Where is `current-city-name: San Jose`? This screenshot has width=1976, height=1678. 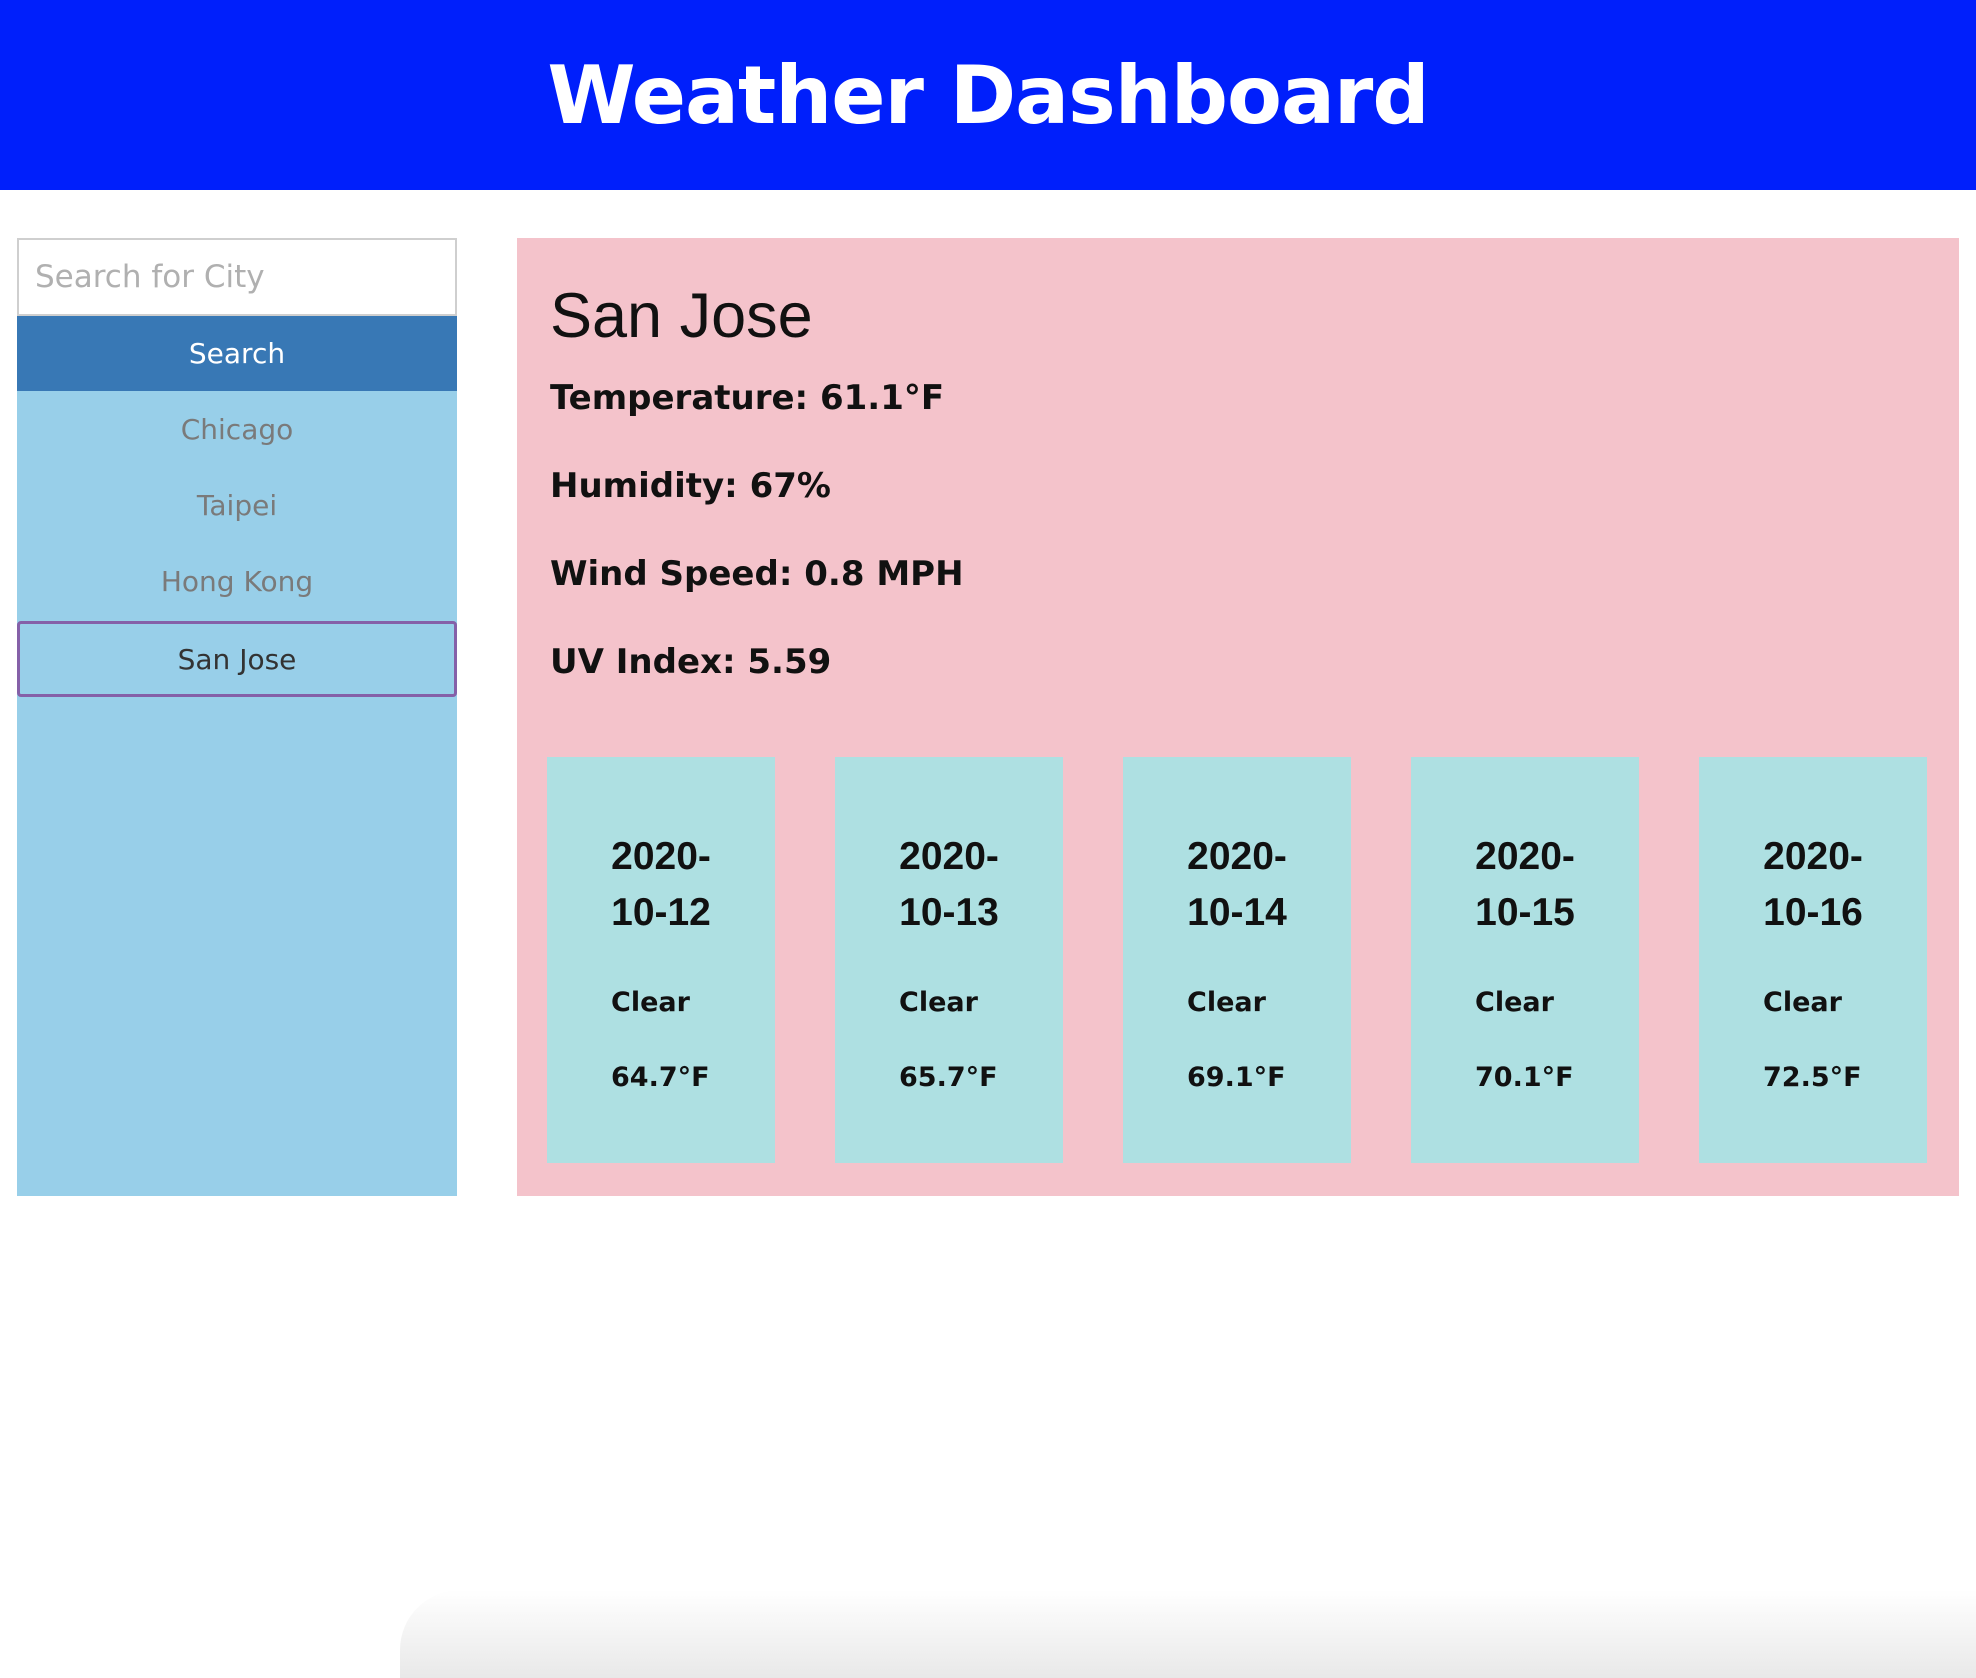 current-city-name: San Jose is located at coordinates (681, 316).